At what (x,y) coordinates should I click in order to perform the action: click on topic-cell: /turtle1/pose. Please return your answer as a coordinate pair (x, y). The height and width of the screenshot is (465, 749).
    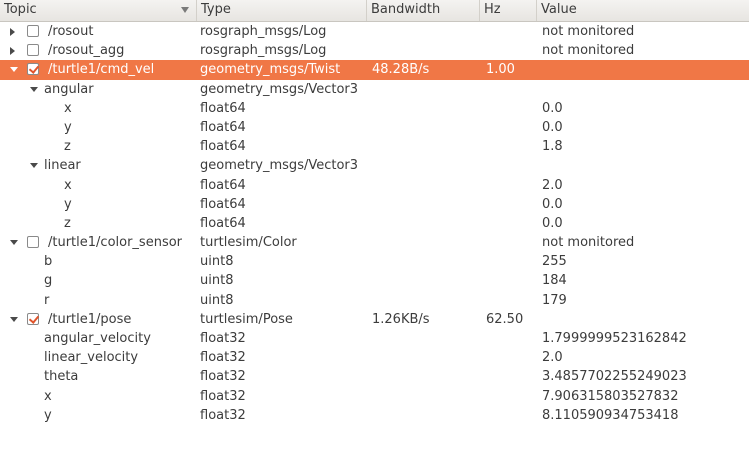
    Looking at the image, I should click on (90, 319).